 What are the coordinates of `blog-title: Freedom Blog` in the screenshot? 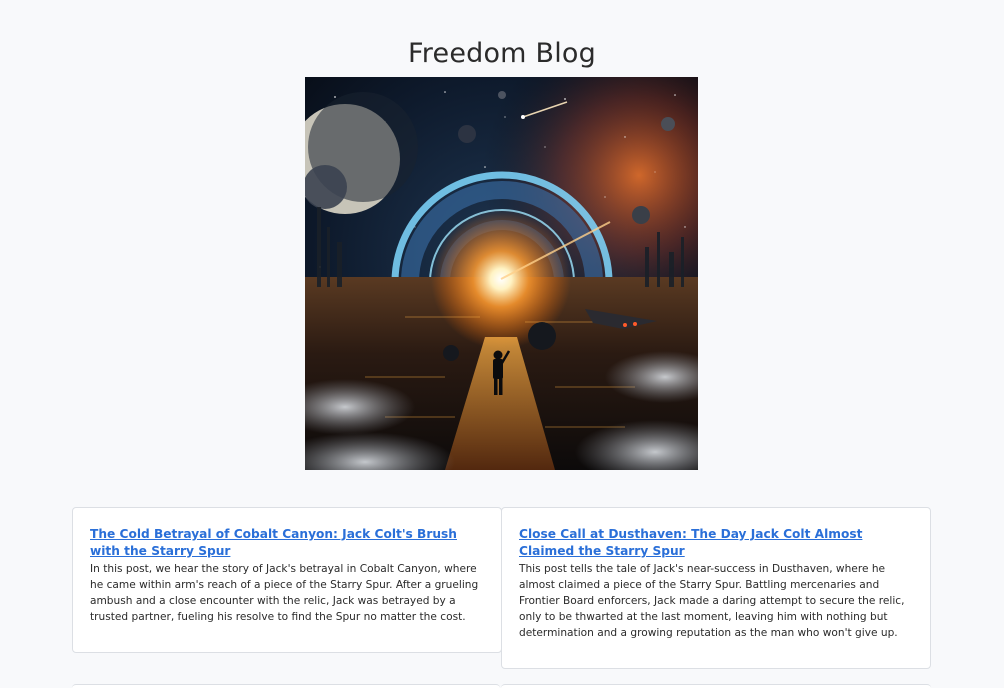 It's located at (502, 53).